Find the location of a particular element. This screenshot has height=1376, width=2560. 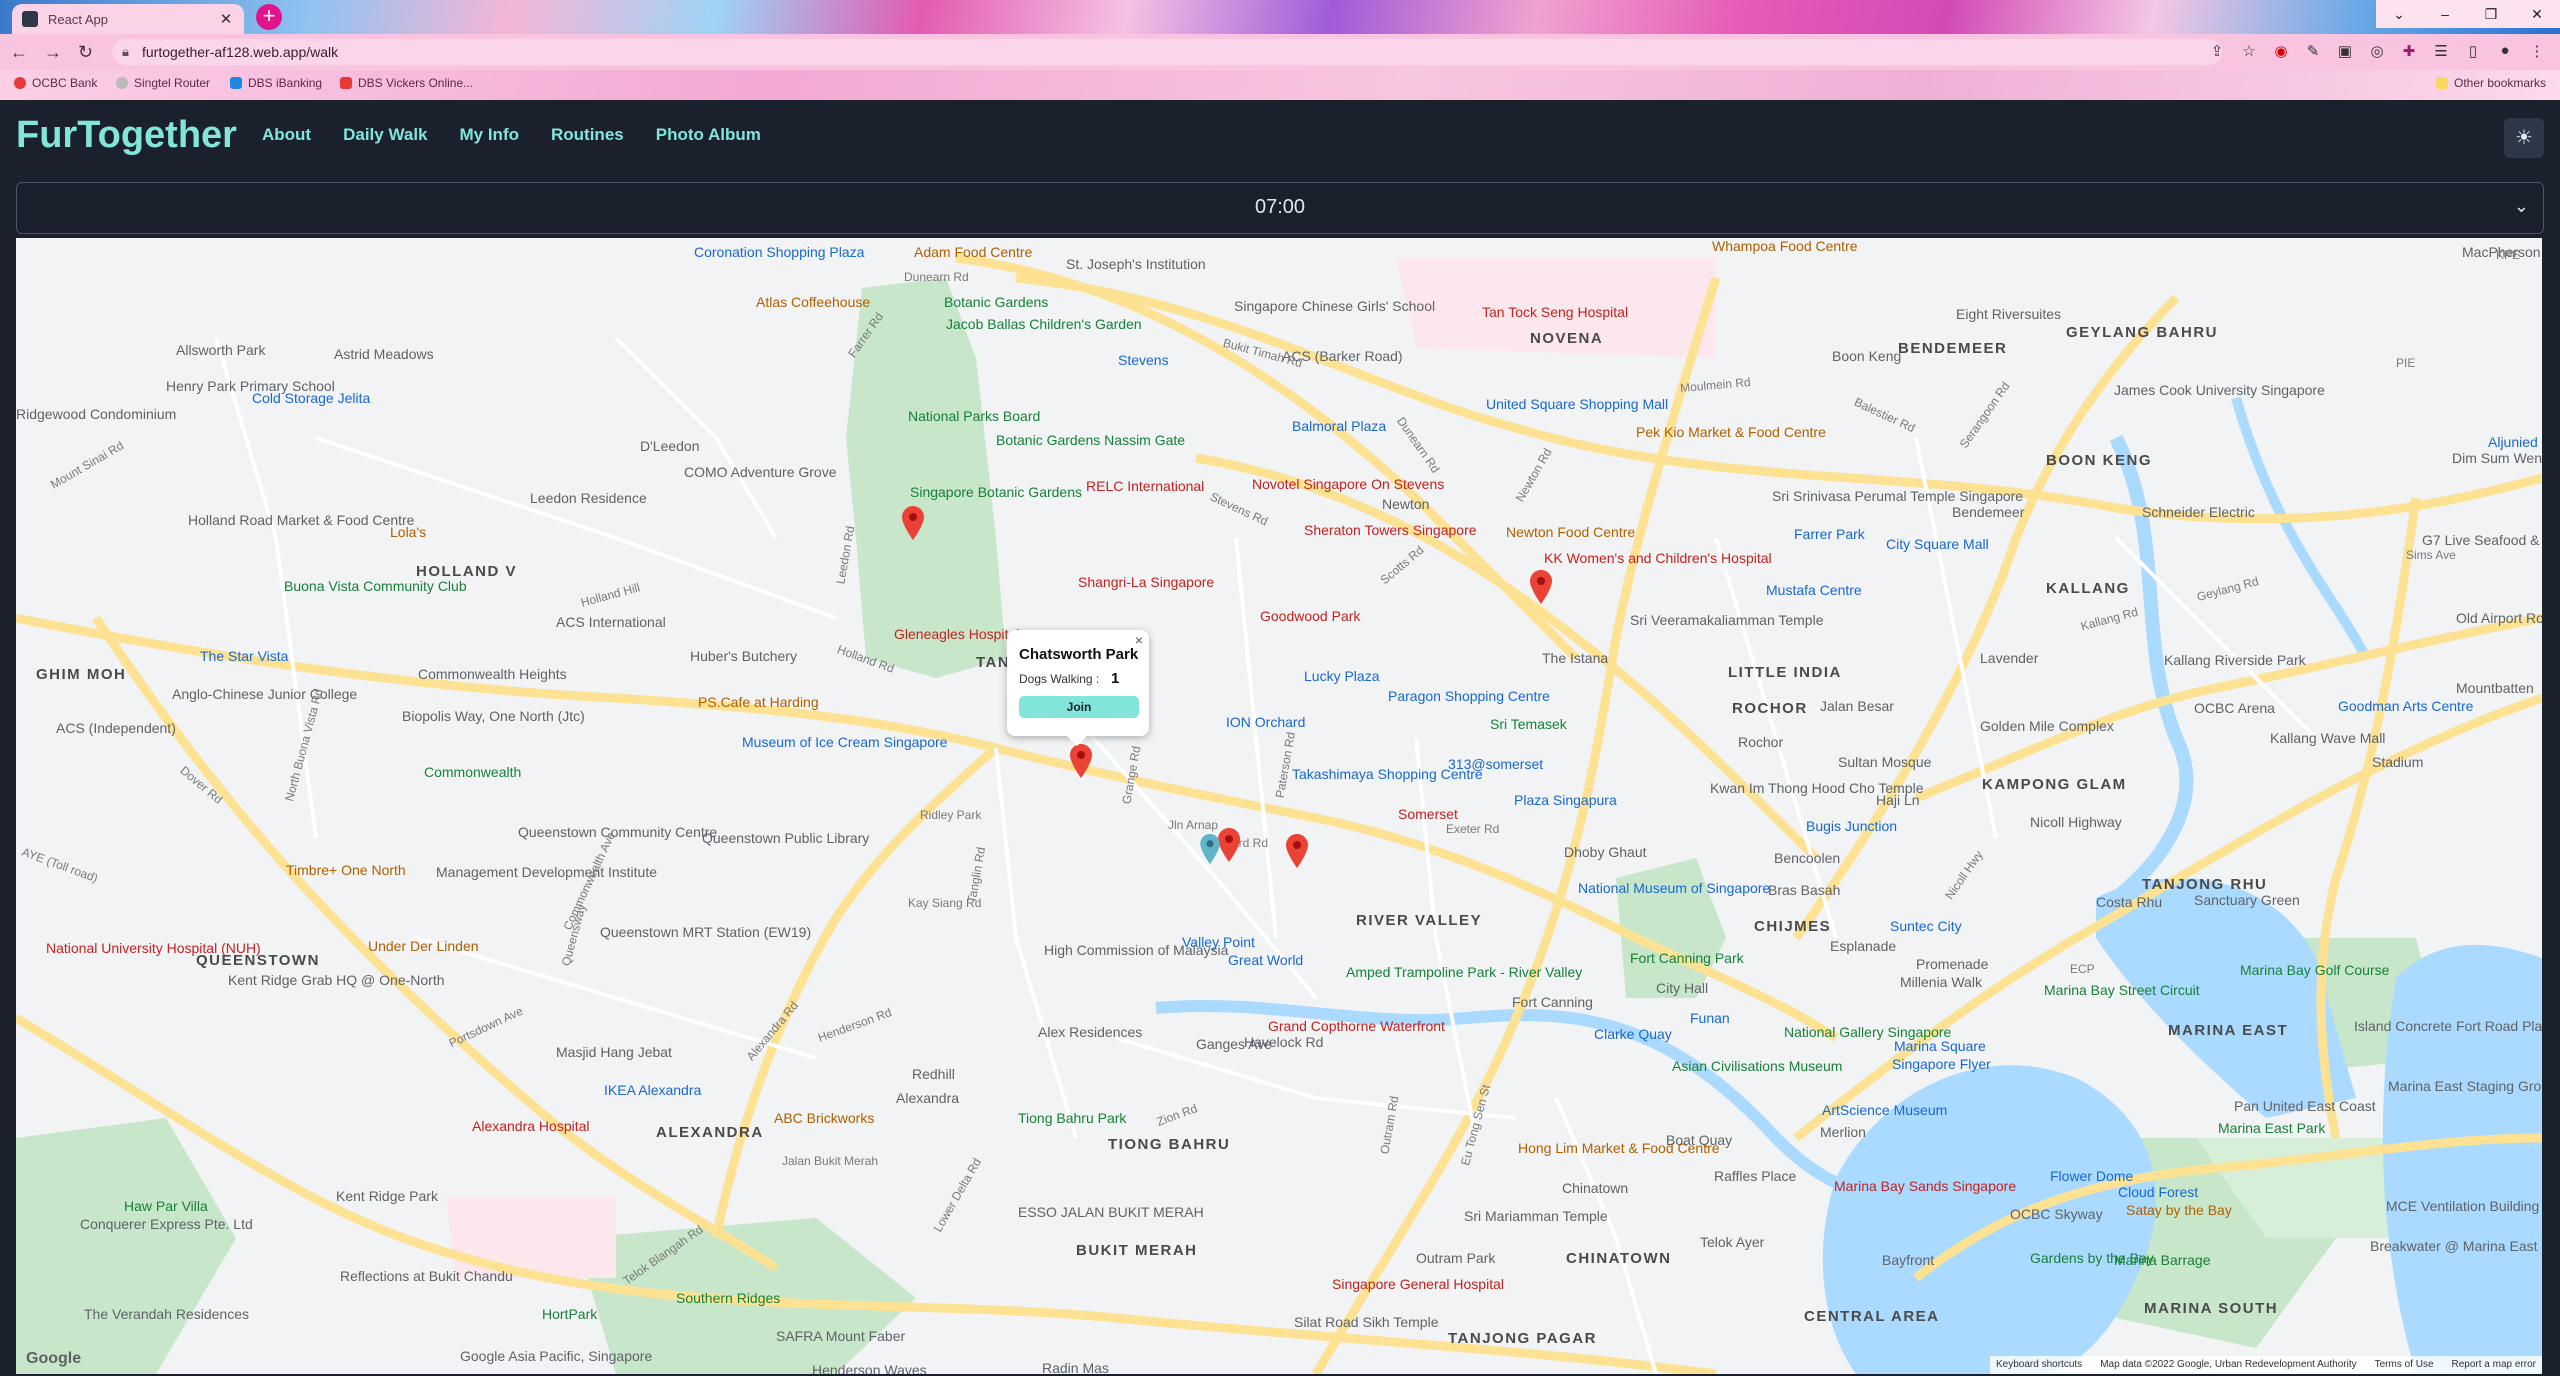

place-label: Reflections at Bukit Chandu is located at coordinates (426, 1276).